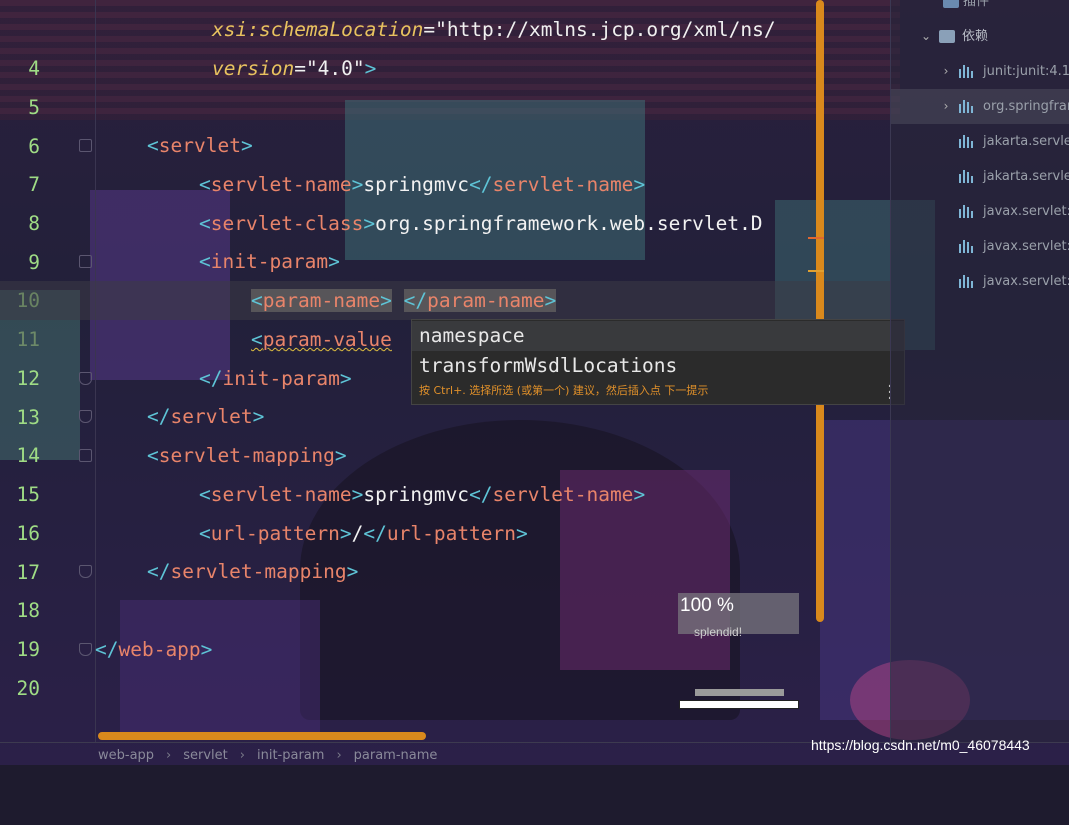 This screenshot has width=1069, height=825. What do you see at coordinates (445, 549) in the screenshot?
I see `code-line: 17 <url-pattern>/</url-pattern>` at bounding box center [445, 549].